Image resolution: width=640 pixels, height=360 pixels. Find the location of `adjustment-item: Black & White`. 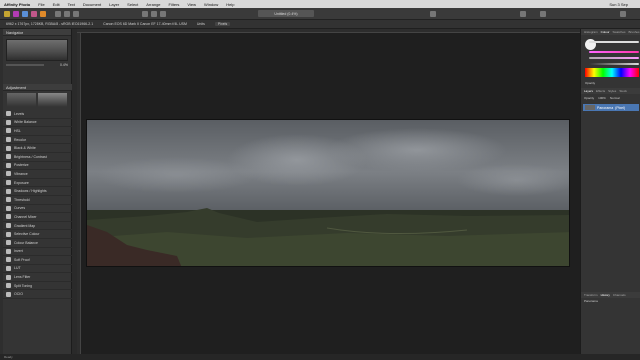

adjustment-item: Black & White is located at coordinates (37, 148).